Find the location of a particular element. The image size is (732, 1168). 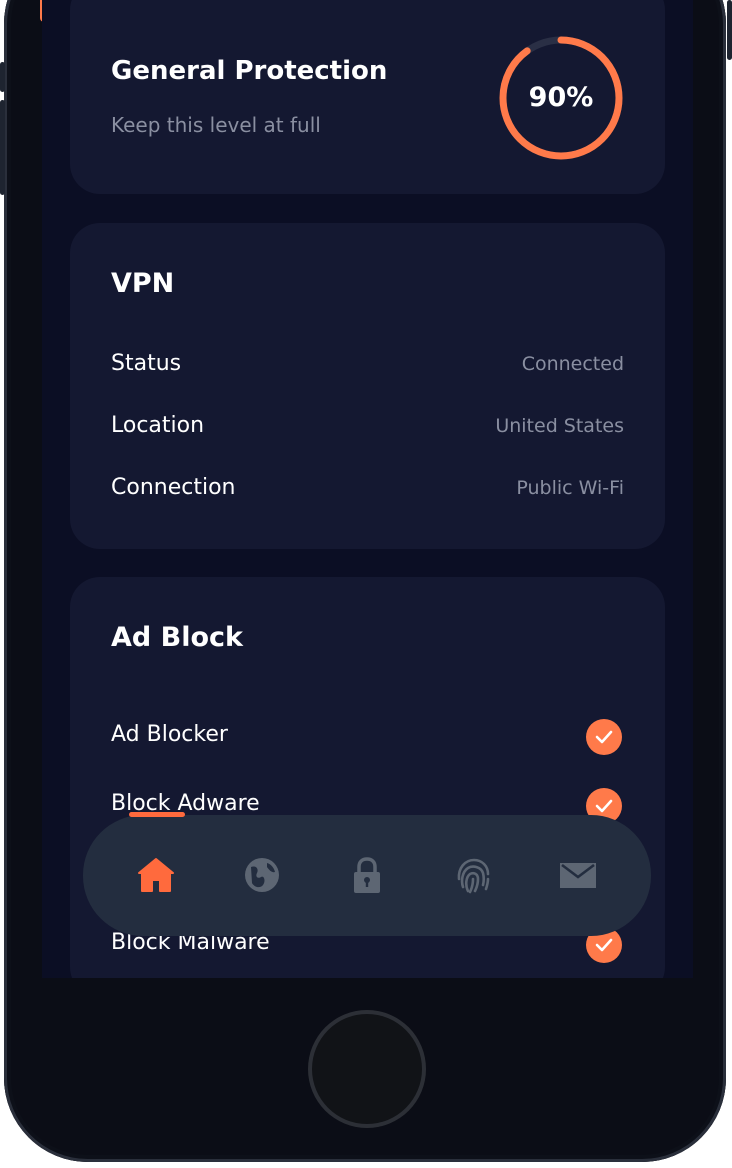

nav-lock is located at coordinates (367, 875).